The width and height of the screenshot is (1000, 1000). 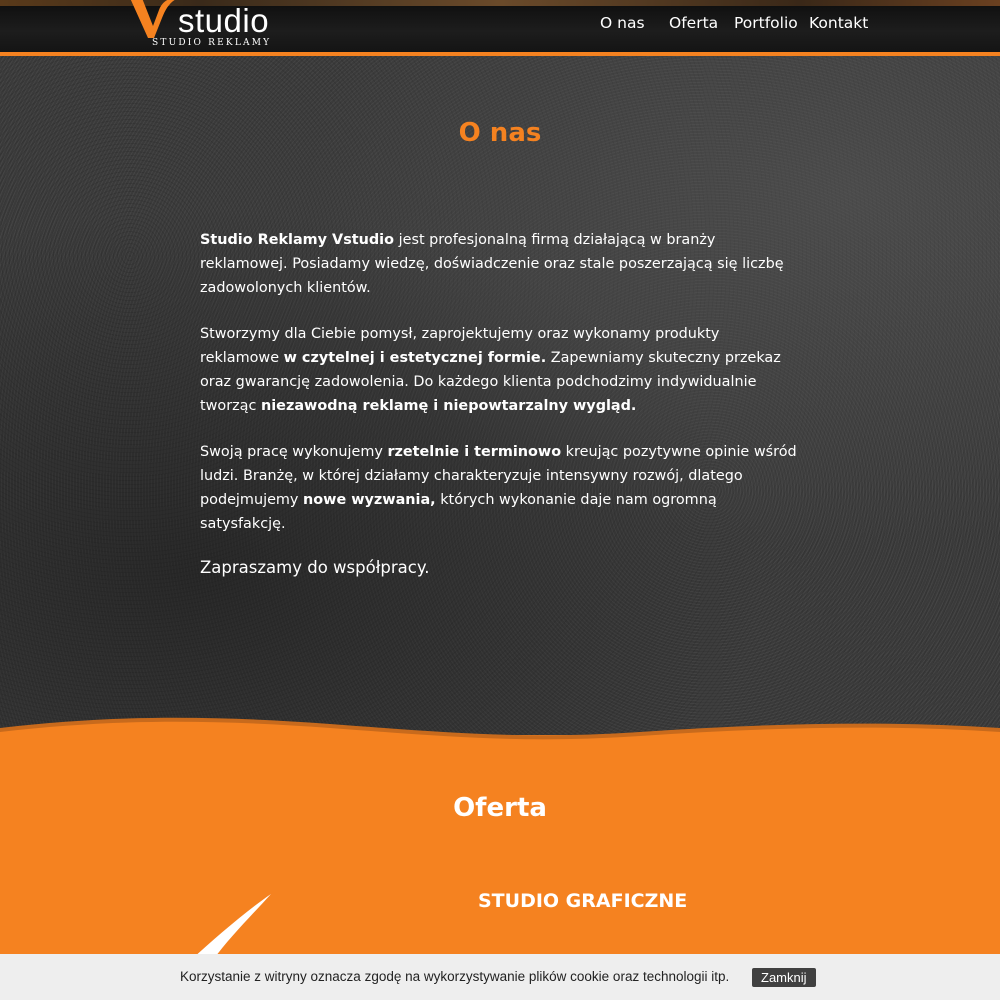 I want to click on cookie-close-button: Zamknij, so click(x=784, y=977).